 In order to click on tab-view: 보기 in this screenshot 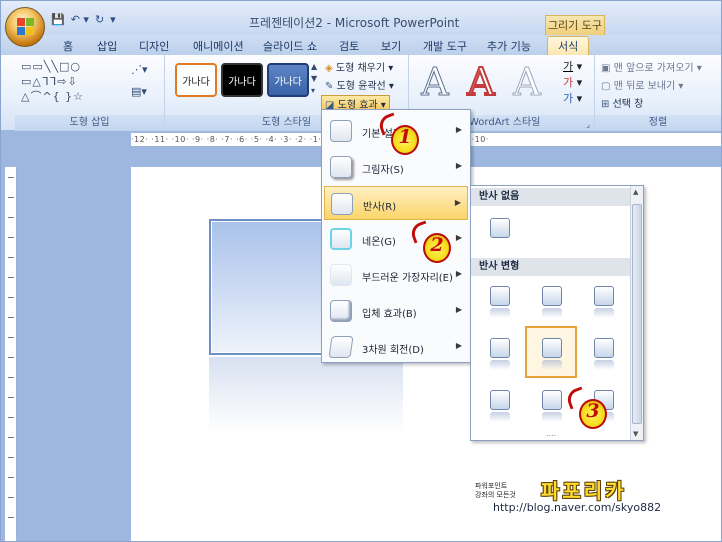, I will do `click(391, 46)`.